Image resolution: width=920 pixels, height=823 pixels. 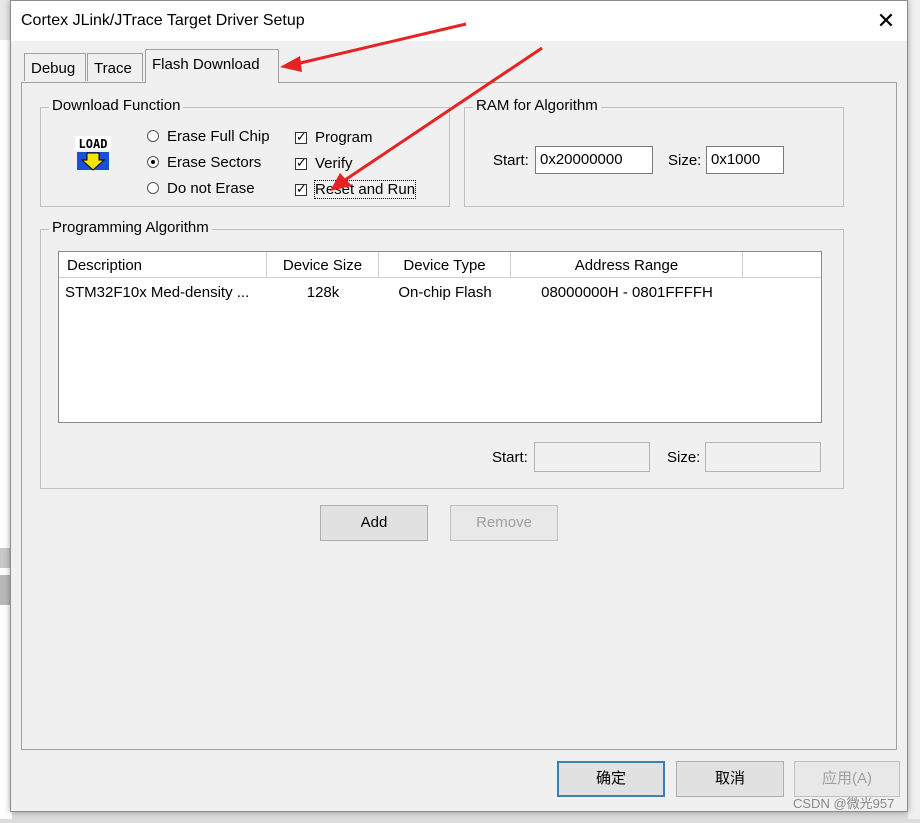 I want to click on algo-start-input, so click(x=592, y=457).